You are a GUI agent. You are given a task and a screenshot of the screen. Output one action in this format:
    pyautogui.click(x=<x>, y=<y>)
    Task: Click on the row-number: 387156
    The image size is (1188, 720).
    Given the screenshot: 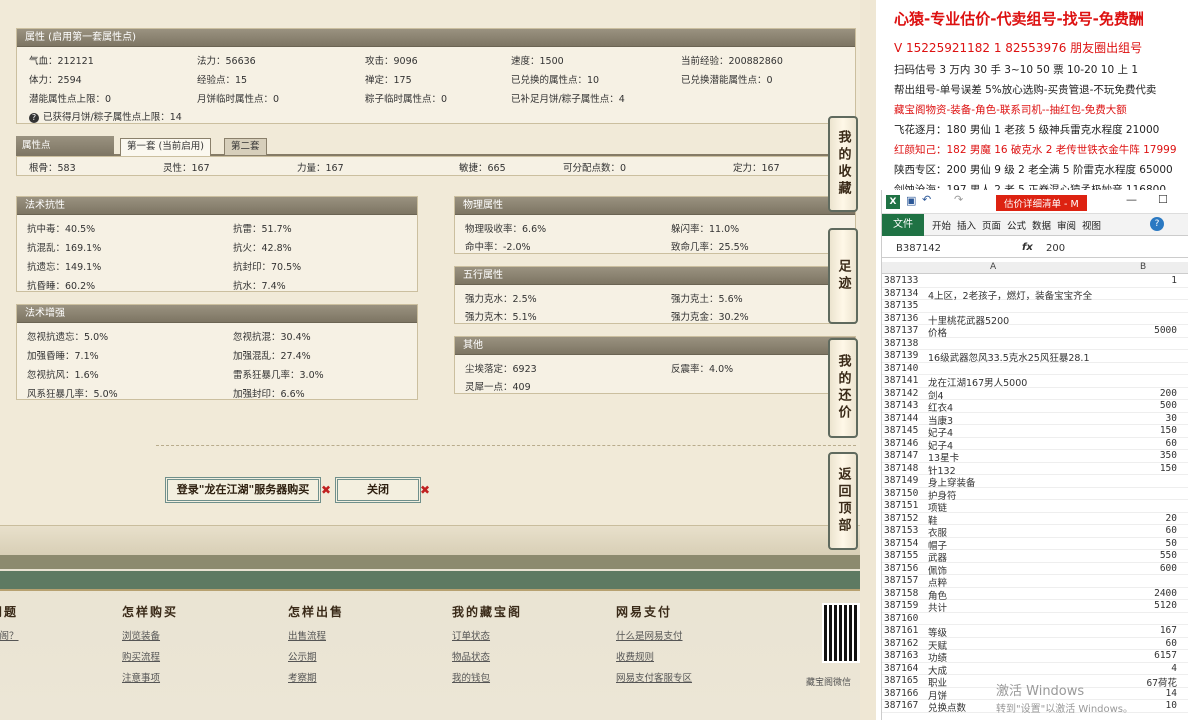 What is the action you would take?
    pyautogui.click(x=904, y=568)
    